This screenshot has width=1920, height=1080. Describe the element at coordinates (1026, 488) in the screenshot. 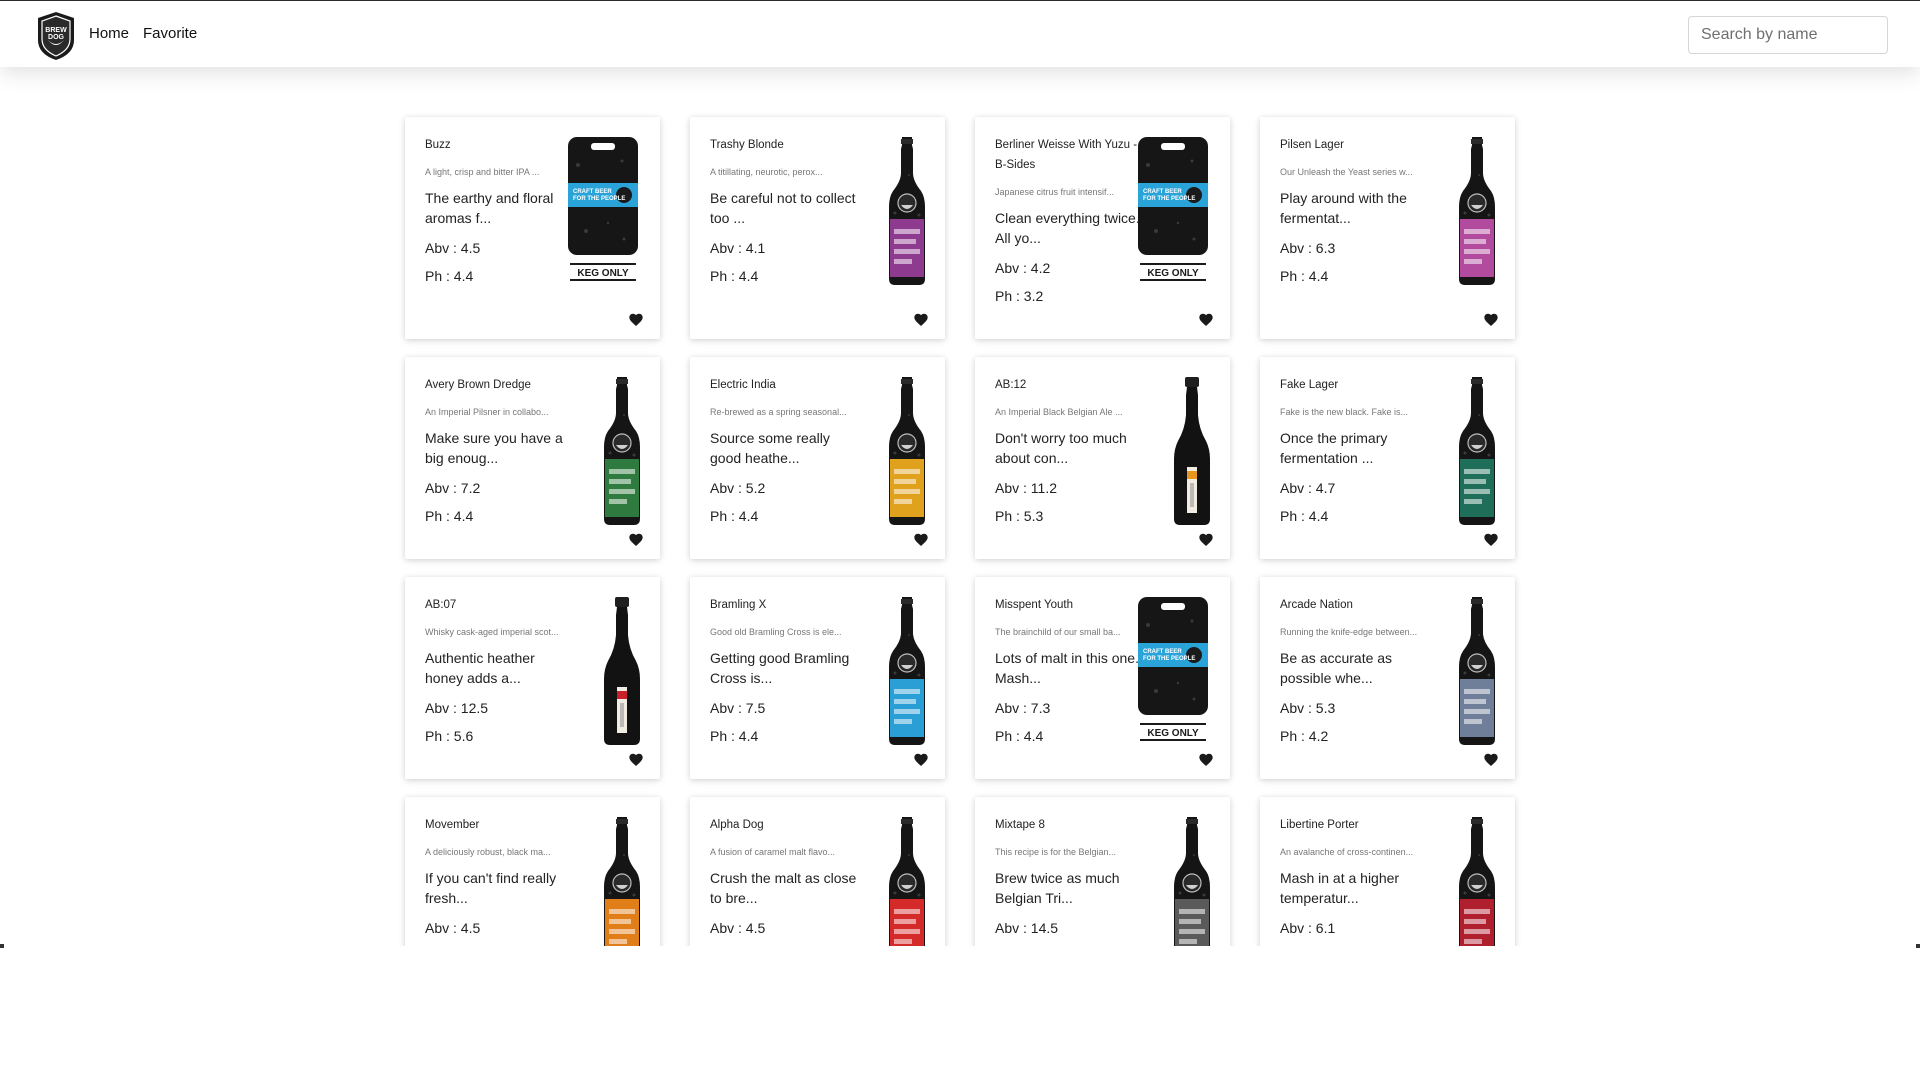

I see `beer-abv: Abv : 11.2` at that location.